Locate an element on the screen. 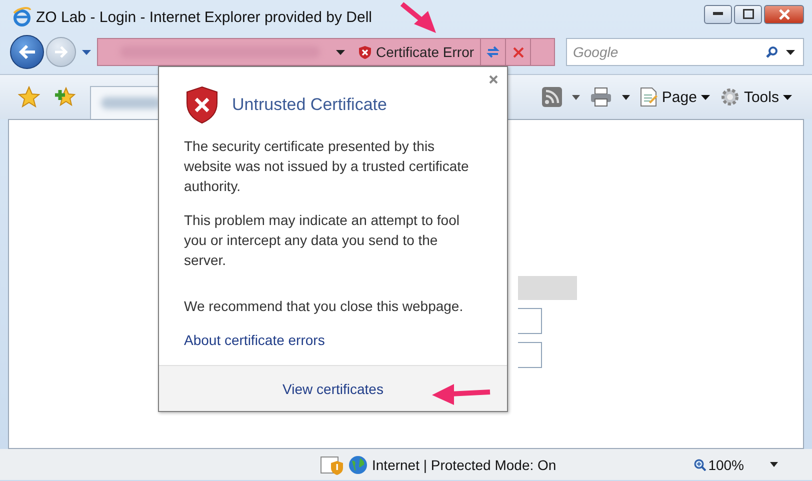  history-dropdown-icon is located at coordinates (86, 52).